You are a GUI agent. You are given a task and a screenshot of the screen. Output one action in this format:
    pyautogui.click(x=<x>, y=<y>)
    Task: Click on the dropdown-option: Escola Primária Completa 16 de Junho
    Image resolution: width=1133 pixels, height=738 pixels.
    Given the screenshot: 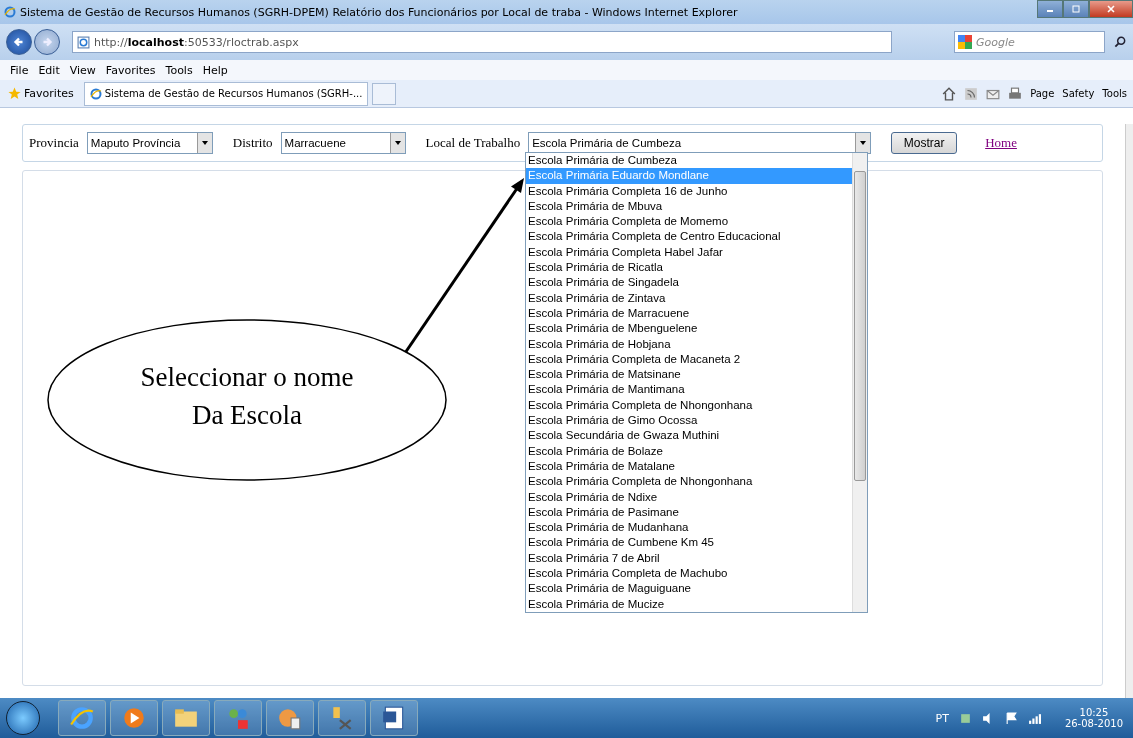 What is the action you would take?
    pyautogui.click(x=689, y=191)
    